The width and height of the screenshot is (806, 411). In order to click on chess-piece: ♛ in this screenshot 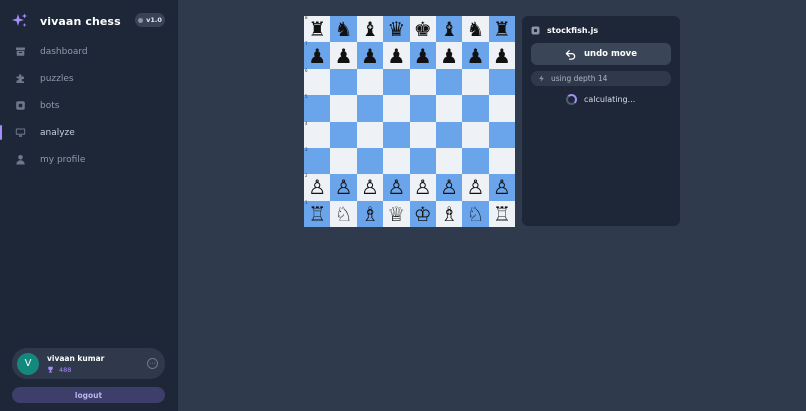, I will do `click(396, 29)`.